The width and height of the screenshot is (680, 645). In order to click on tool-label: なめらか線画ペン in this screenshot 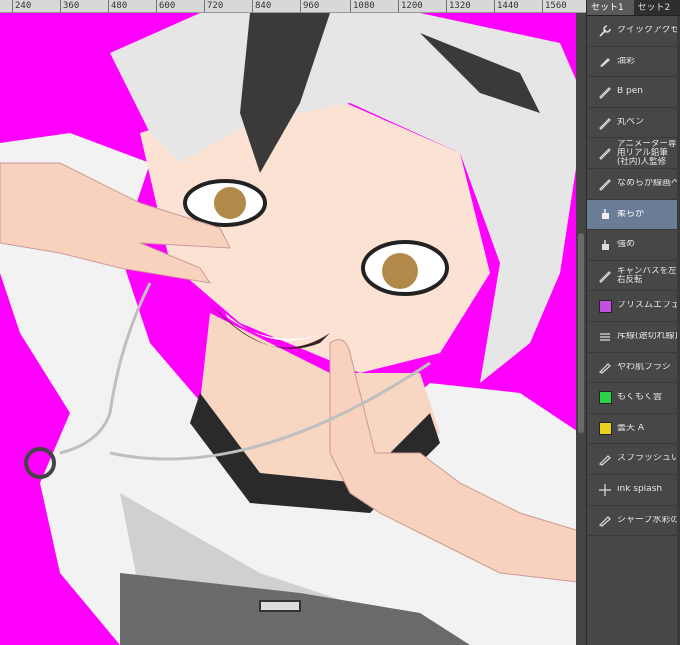, I will do `click(648, 184)`.